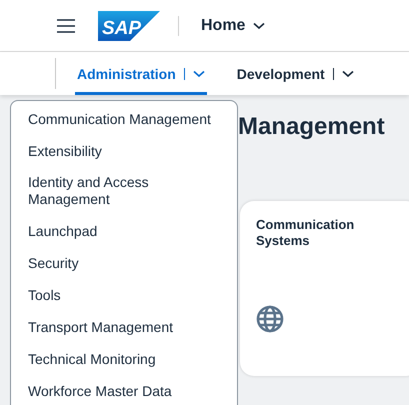 This screenshot has width=409, height=405. I want to click on tile-title: Communication Systems, so click(306, 233).